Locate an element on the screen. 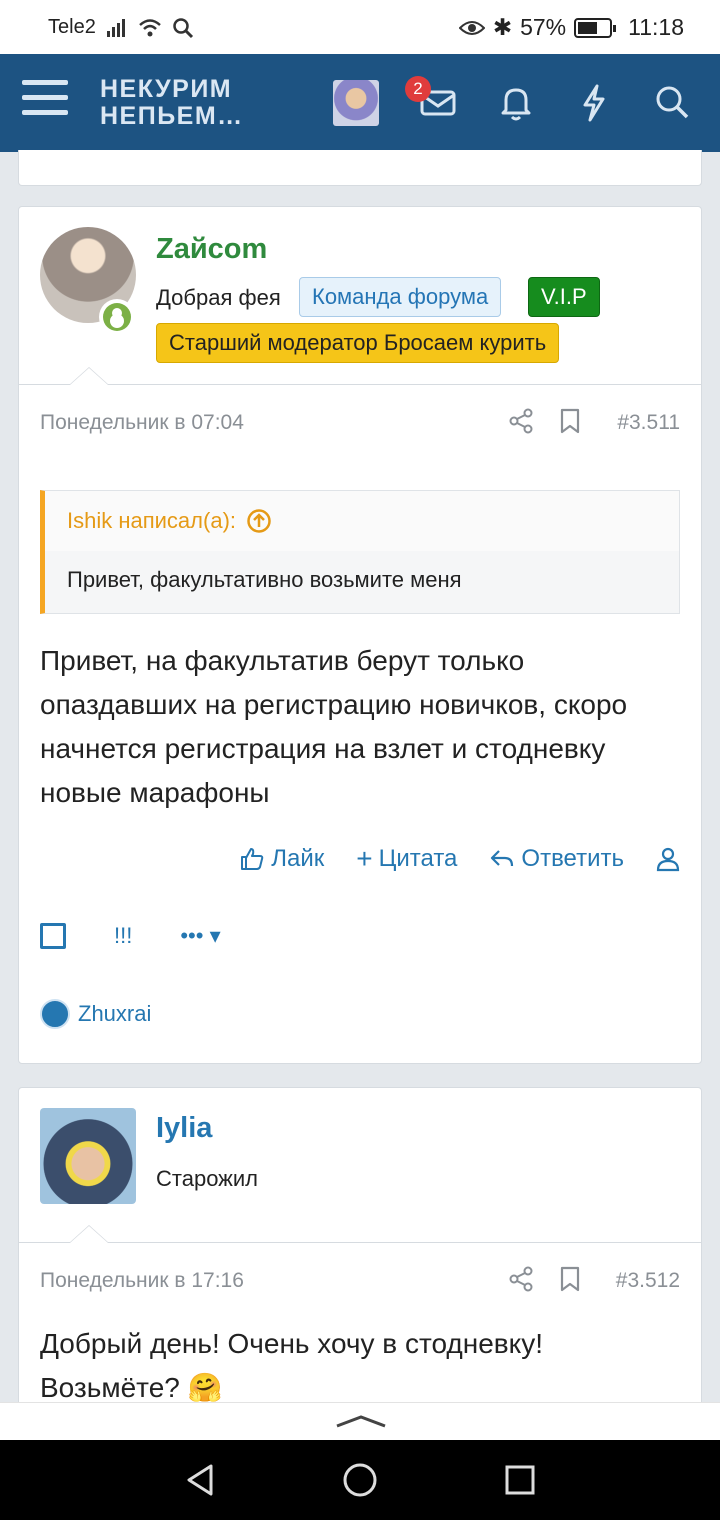  like-button: Лайк is located at coordinates (281, 859).